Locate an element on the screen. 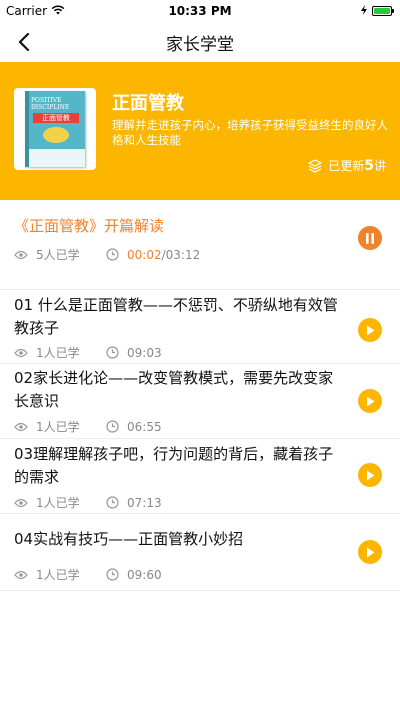 The height and width of the screenshot is (710, 400). updated-prefix: 已更新 is located at coordinates (346, 166).